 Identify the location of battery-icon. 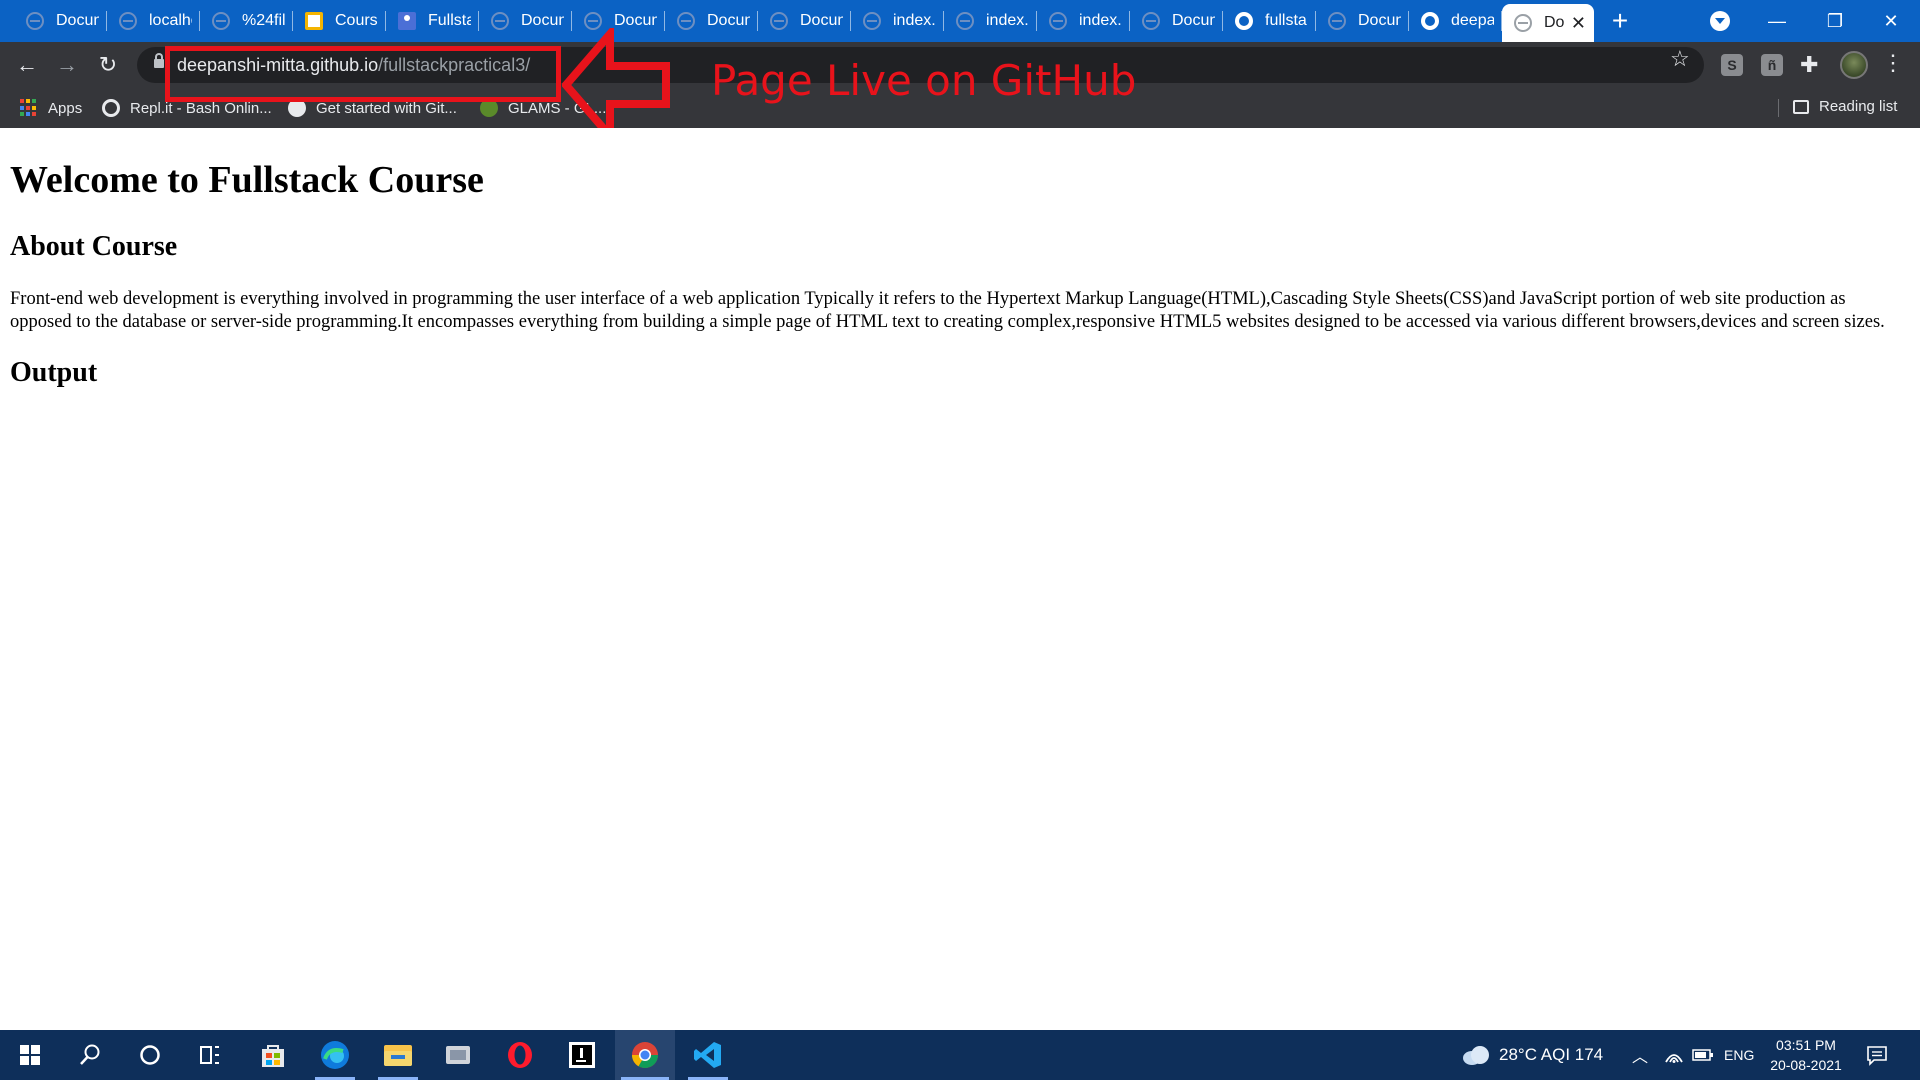
(1702, 1055).